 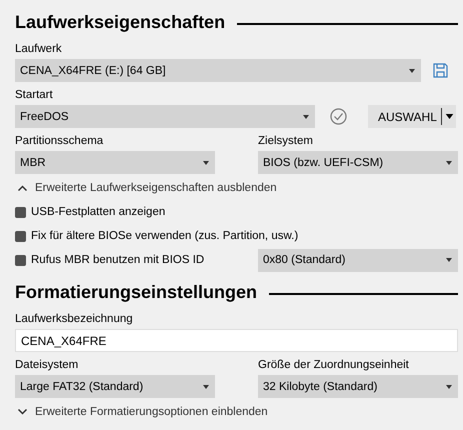 What do you see at coordinates (236, 212) in the screenshot?
I see `checkbox-option: USB-Festplatten anzeigen` at bounding box center [236, 212].